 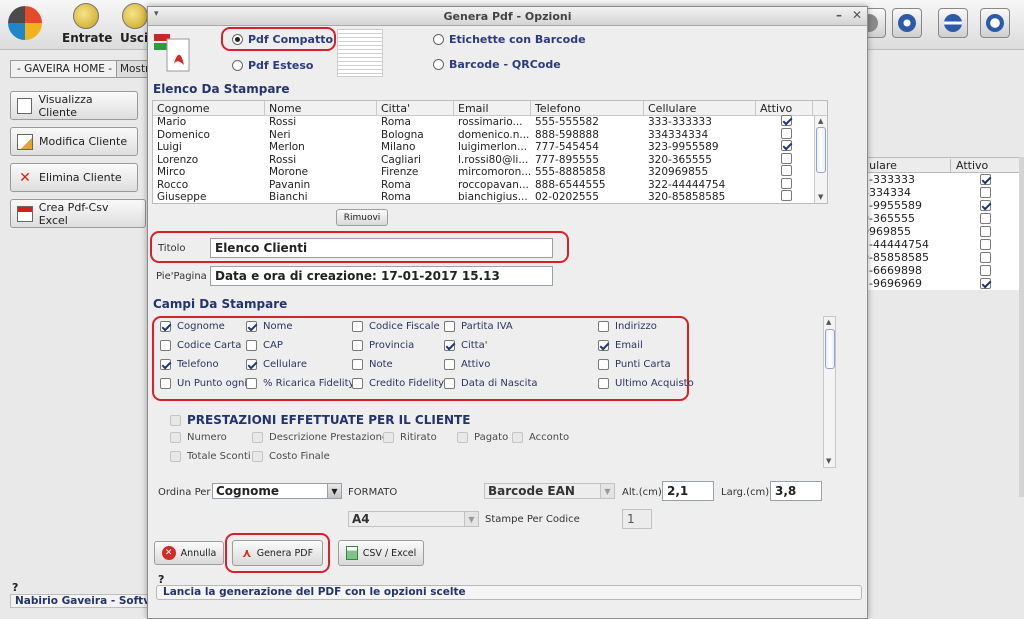 I want to click on prestazione-checkbox: Totale Sconti, so click(x=210, y=456).